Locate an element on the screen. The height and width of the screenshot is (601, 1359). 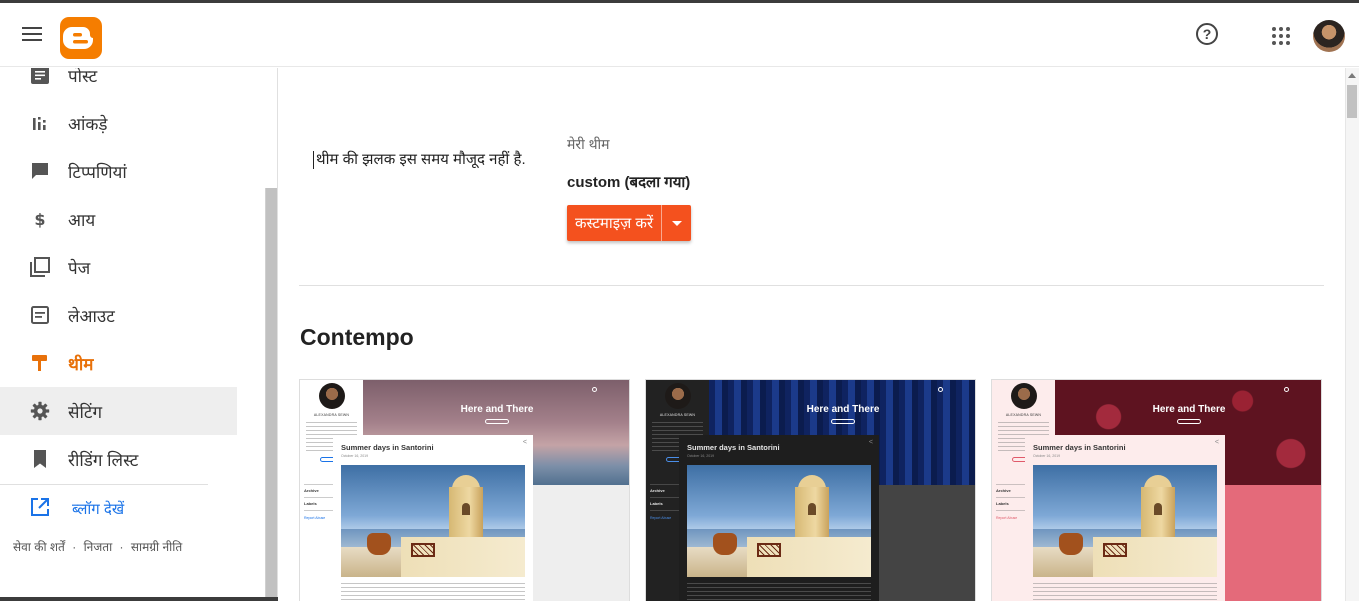
theme-preview-unavailable-text: थीम की झलक इस समय मौजूद नहीं है. is located at coordinates (419, 160).